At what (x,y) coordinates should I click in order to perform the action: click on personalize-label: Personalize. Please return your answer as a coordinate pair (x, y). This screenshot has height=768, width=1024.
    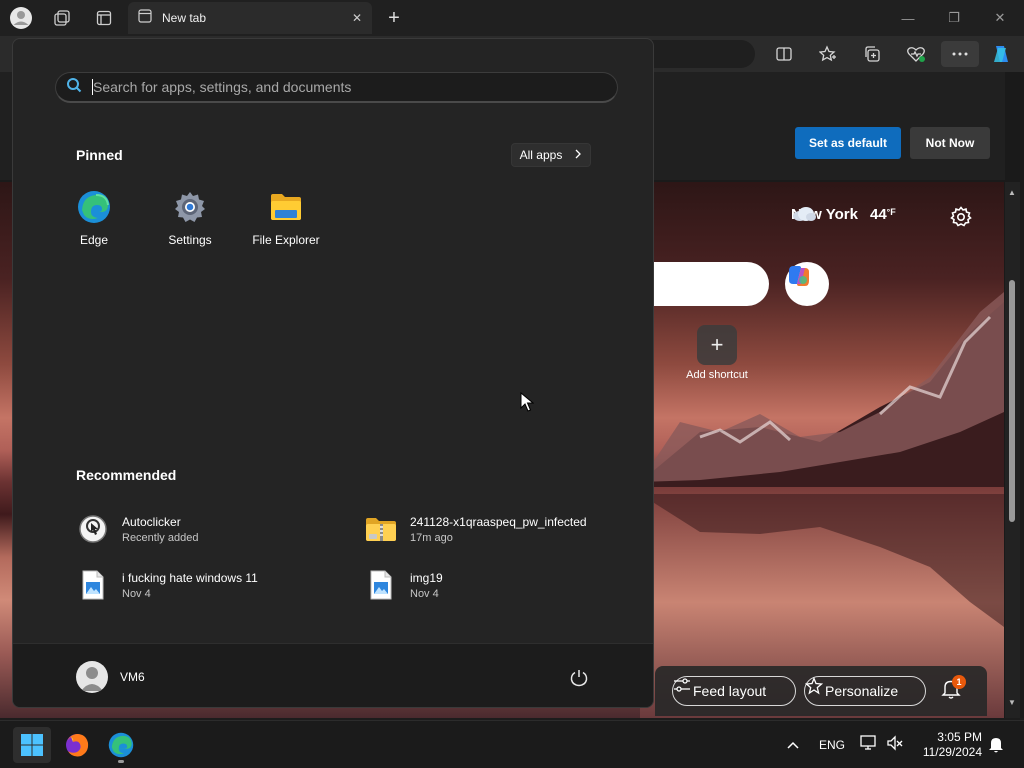
    Looking at the image, I should click on (862, 691).